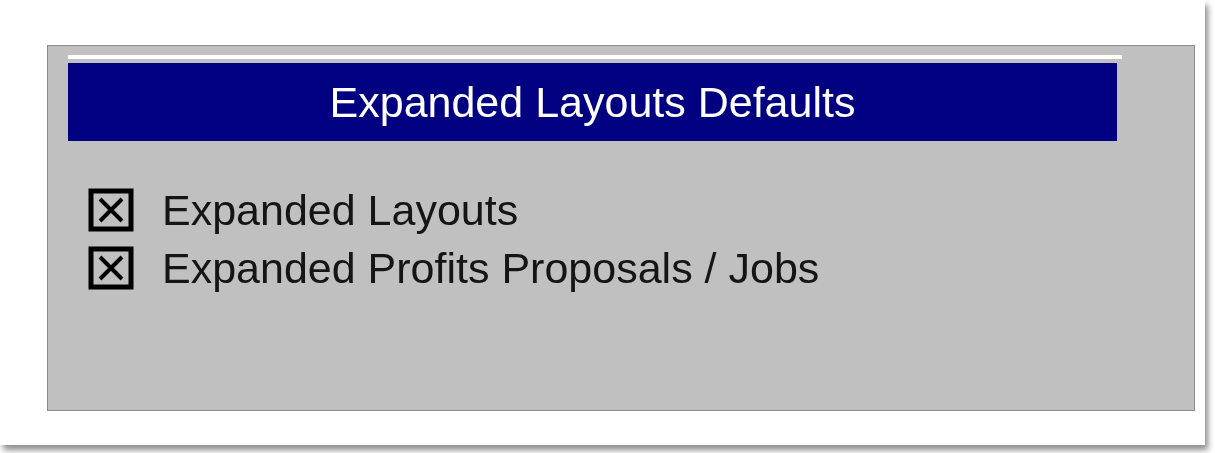 The image size is (1215, 453). Describe the element at coordinates (592, 102) in the screenshot. I see `section-header: Expanded Layouts Defaults` at that location.